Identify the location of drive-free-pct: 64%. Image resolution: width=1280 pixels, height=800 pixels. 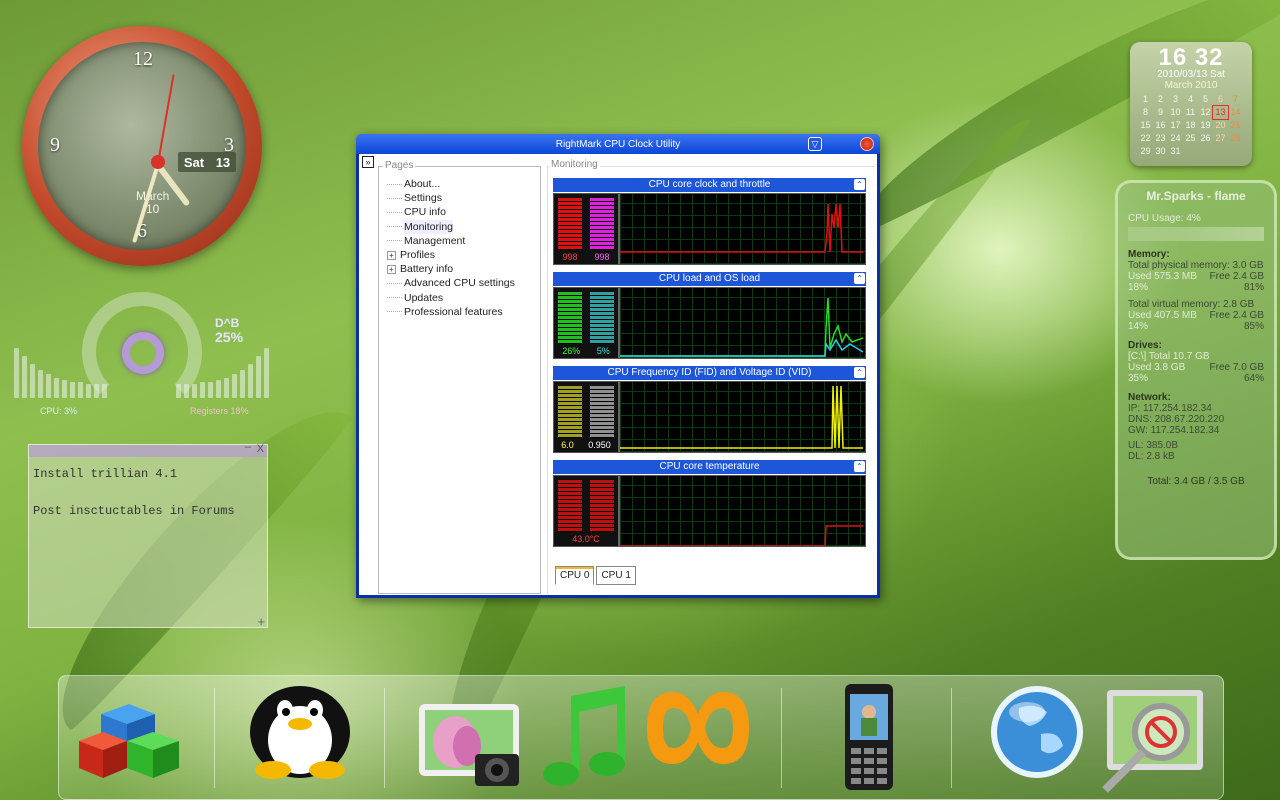
(1253, 378).